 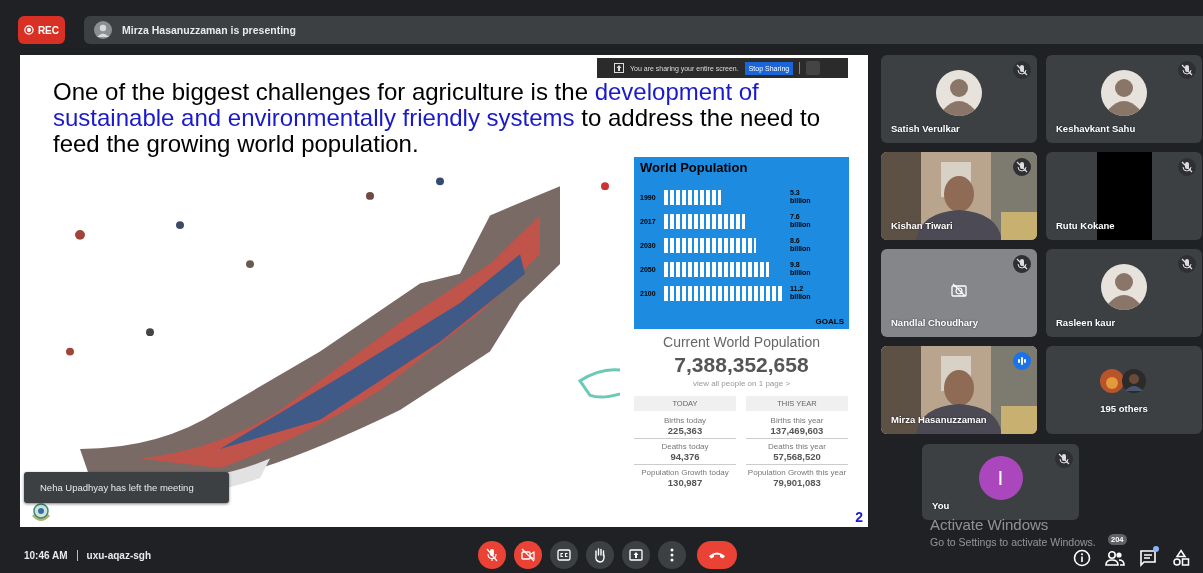 I want to click on participant-tile: Nandlal Choudhary, so click(x=959, y=293).